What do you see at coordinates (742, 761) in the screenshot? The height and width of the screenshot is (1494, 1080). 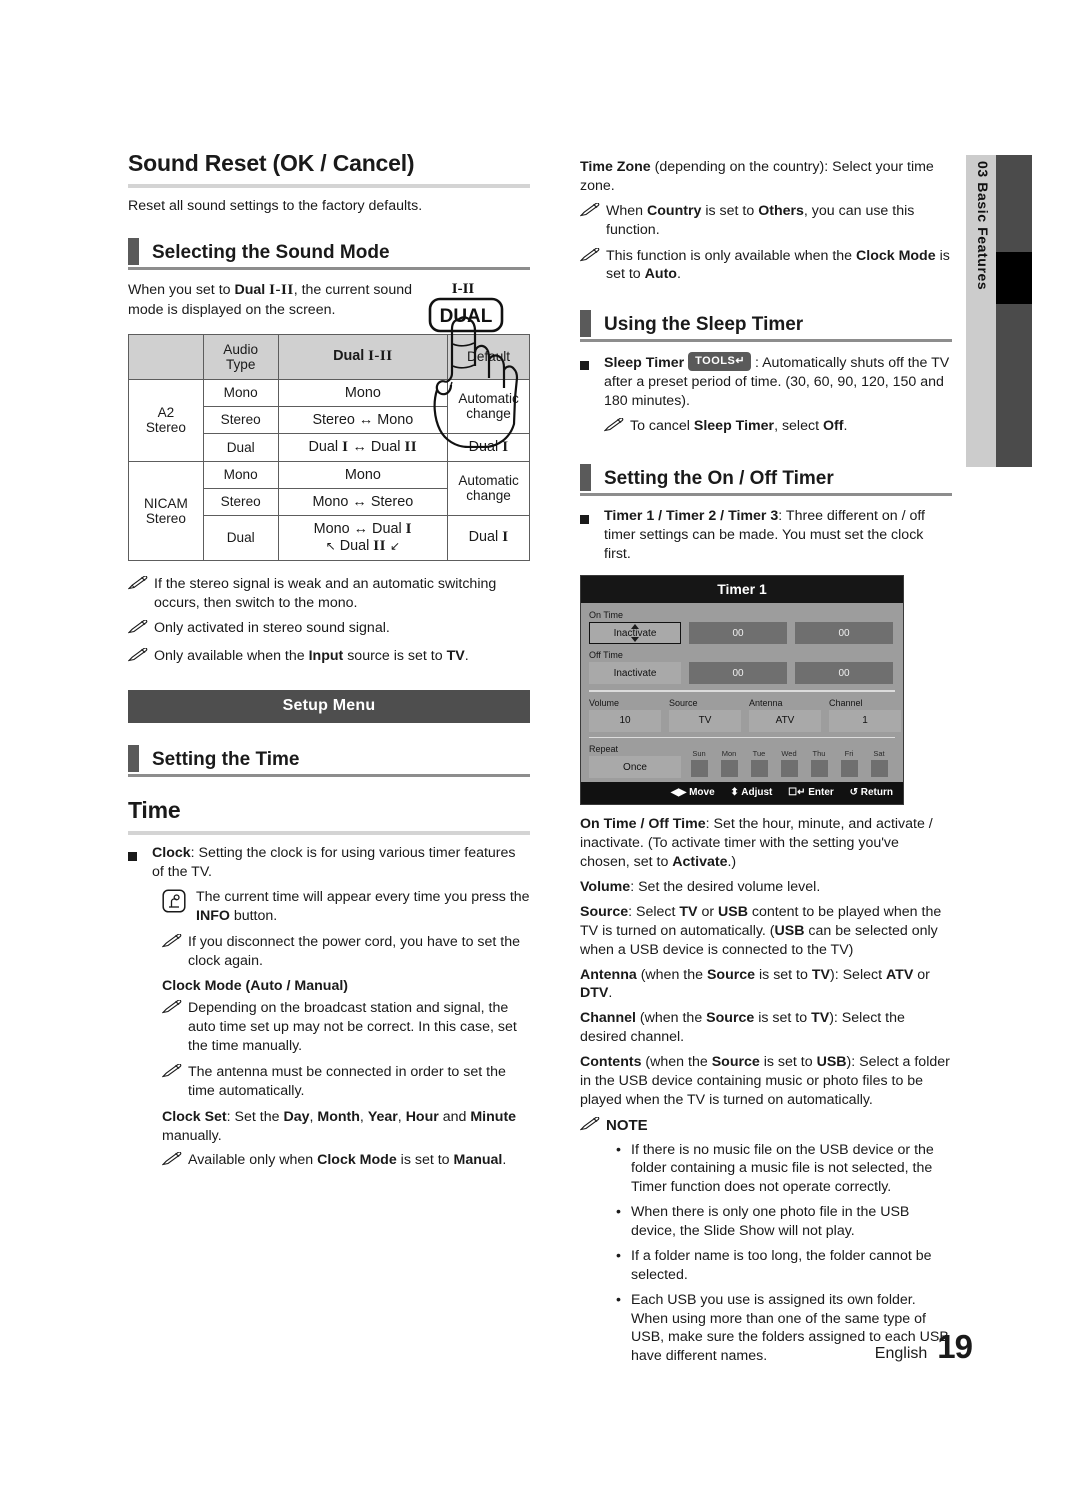 I see `osd-repeat-row: Repeat Once Sun Mon Tue Wed Thu Fri Sat` at bounding box center [742, 761].